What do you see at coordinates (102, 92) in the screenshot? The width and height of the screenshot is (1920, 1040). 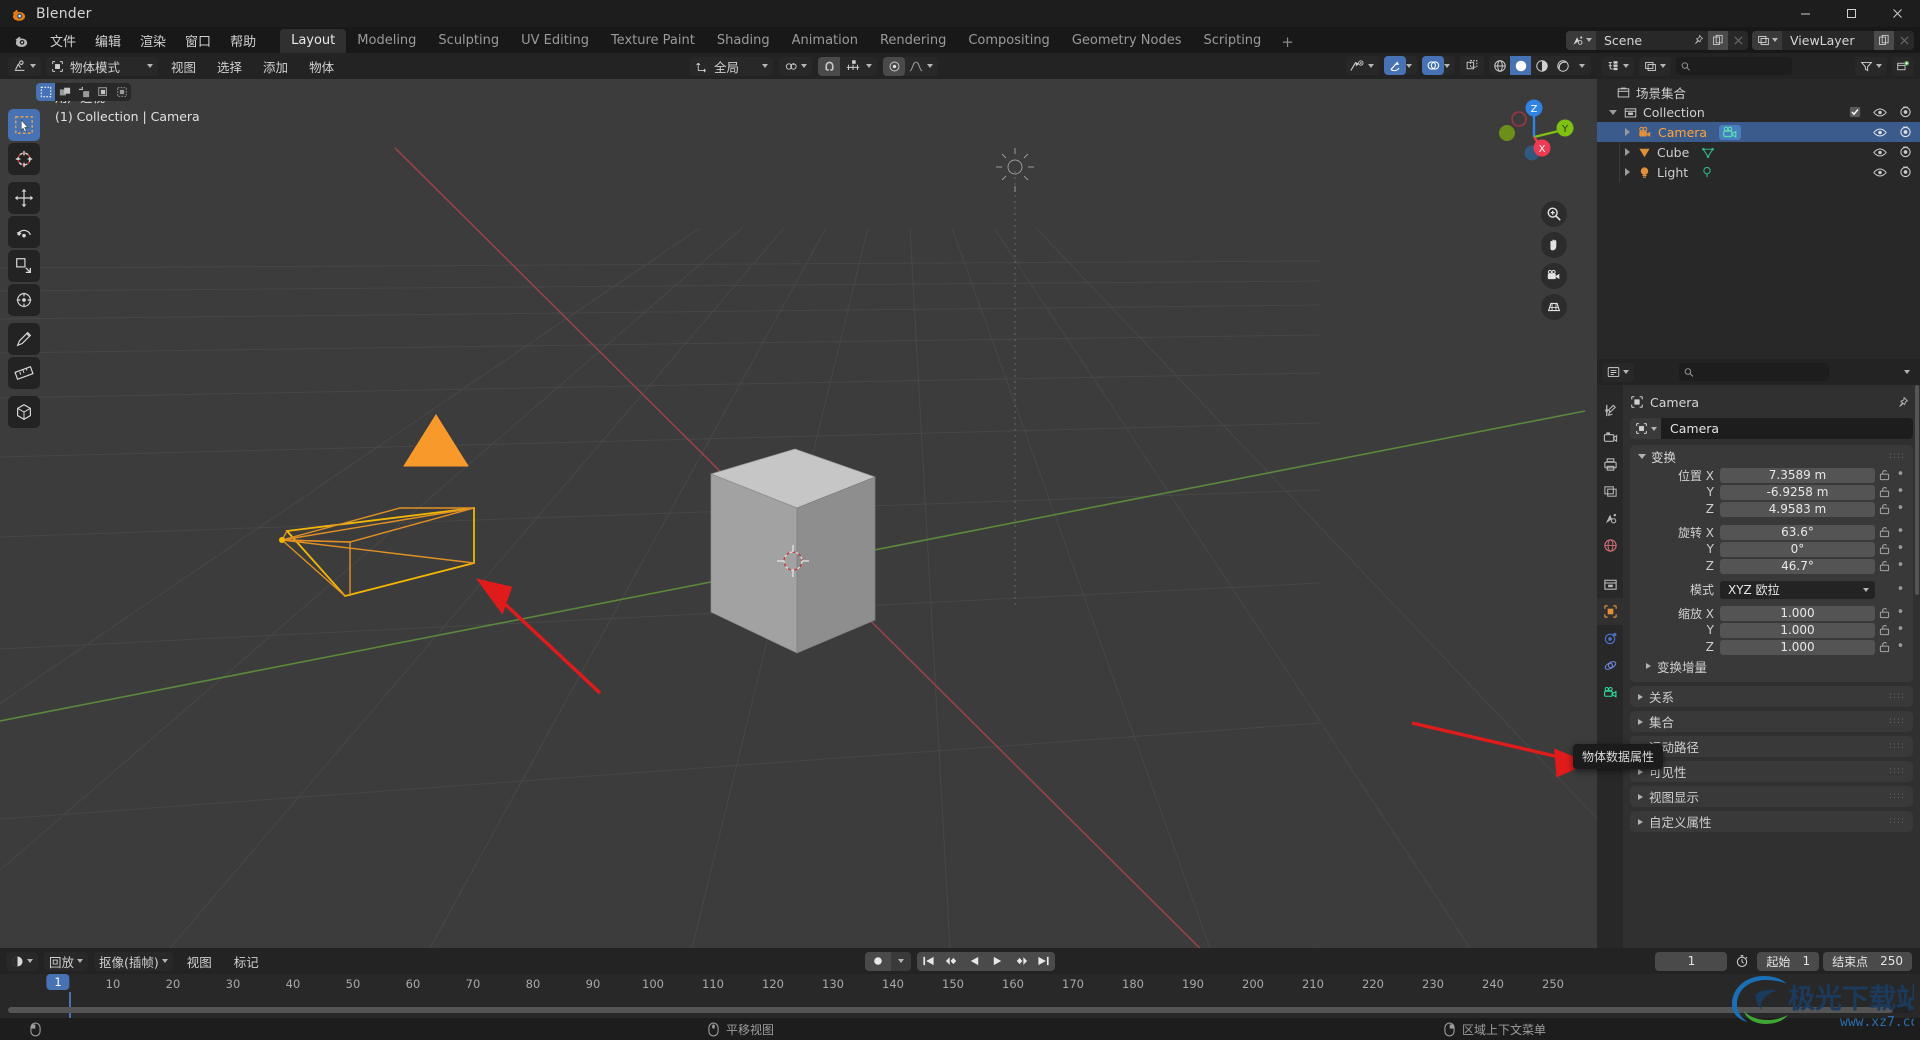 I see `select-mode-invert-icon` at bounding box center [102, 92].